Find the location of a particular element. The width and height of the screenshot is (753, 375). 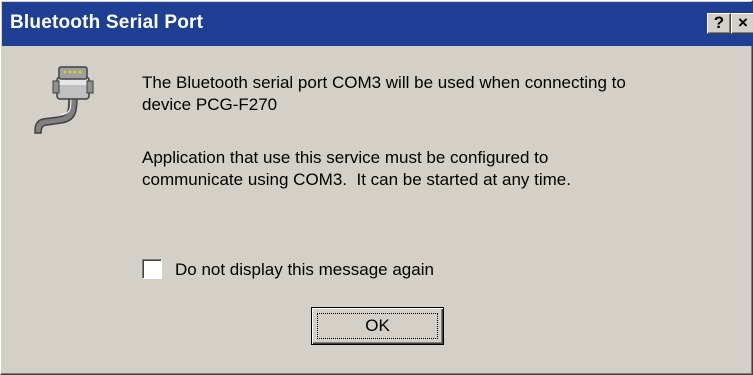

ok-button-label: OK is located at coordinates (377, 325).